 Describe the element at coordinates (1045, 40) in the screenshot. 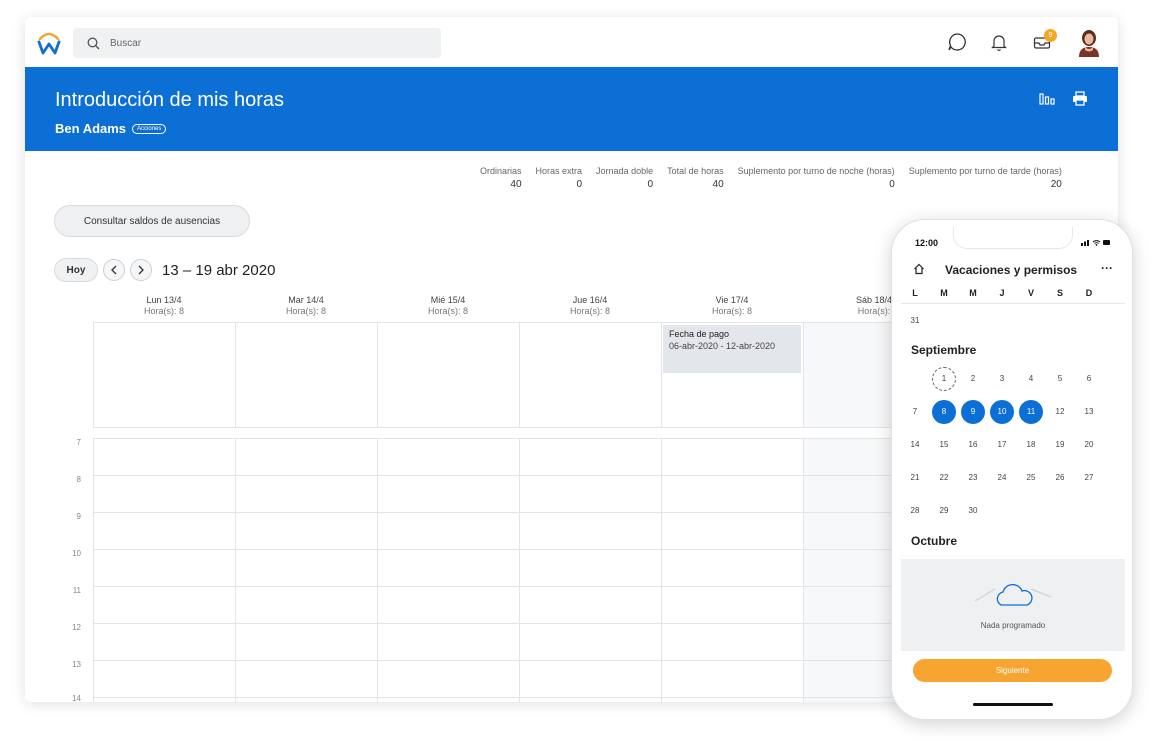

I see `inbox-button: 9` at that location.